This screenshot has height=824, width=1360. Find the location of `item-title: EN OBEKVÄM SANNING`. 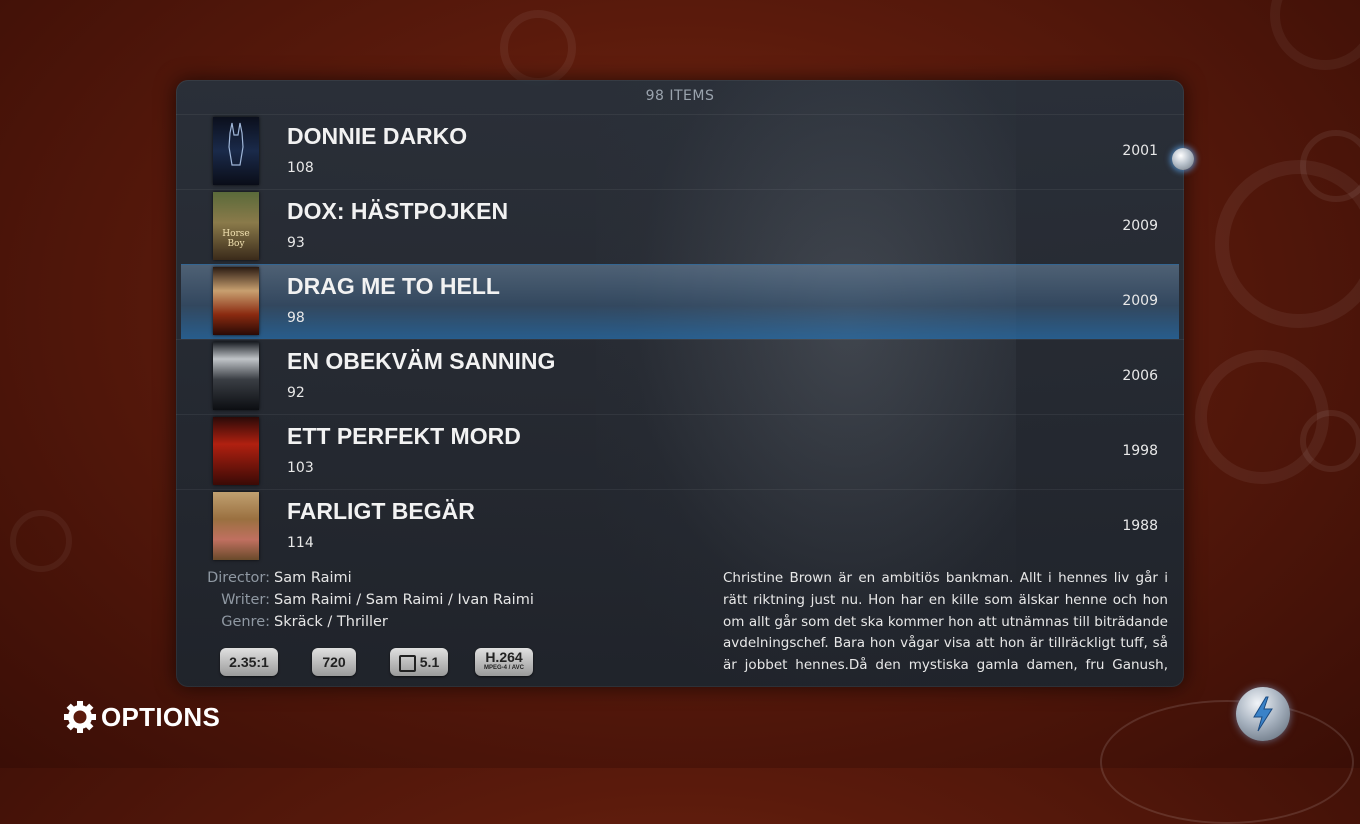

item-title: EN OBEKVÄM SANNING is located at coordinates (421, 361).